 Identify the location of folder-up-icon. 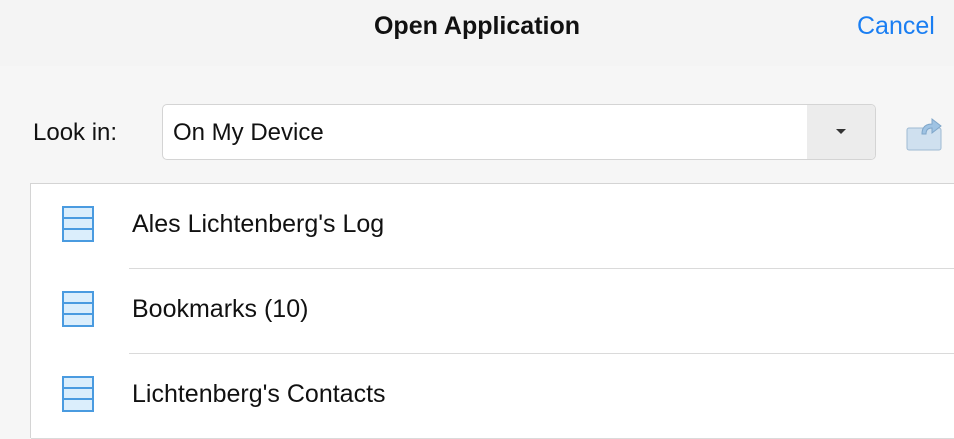
(924, 134).